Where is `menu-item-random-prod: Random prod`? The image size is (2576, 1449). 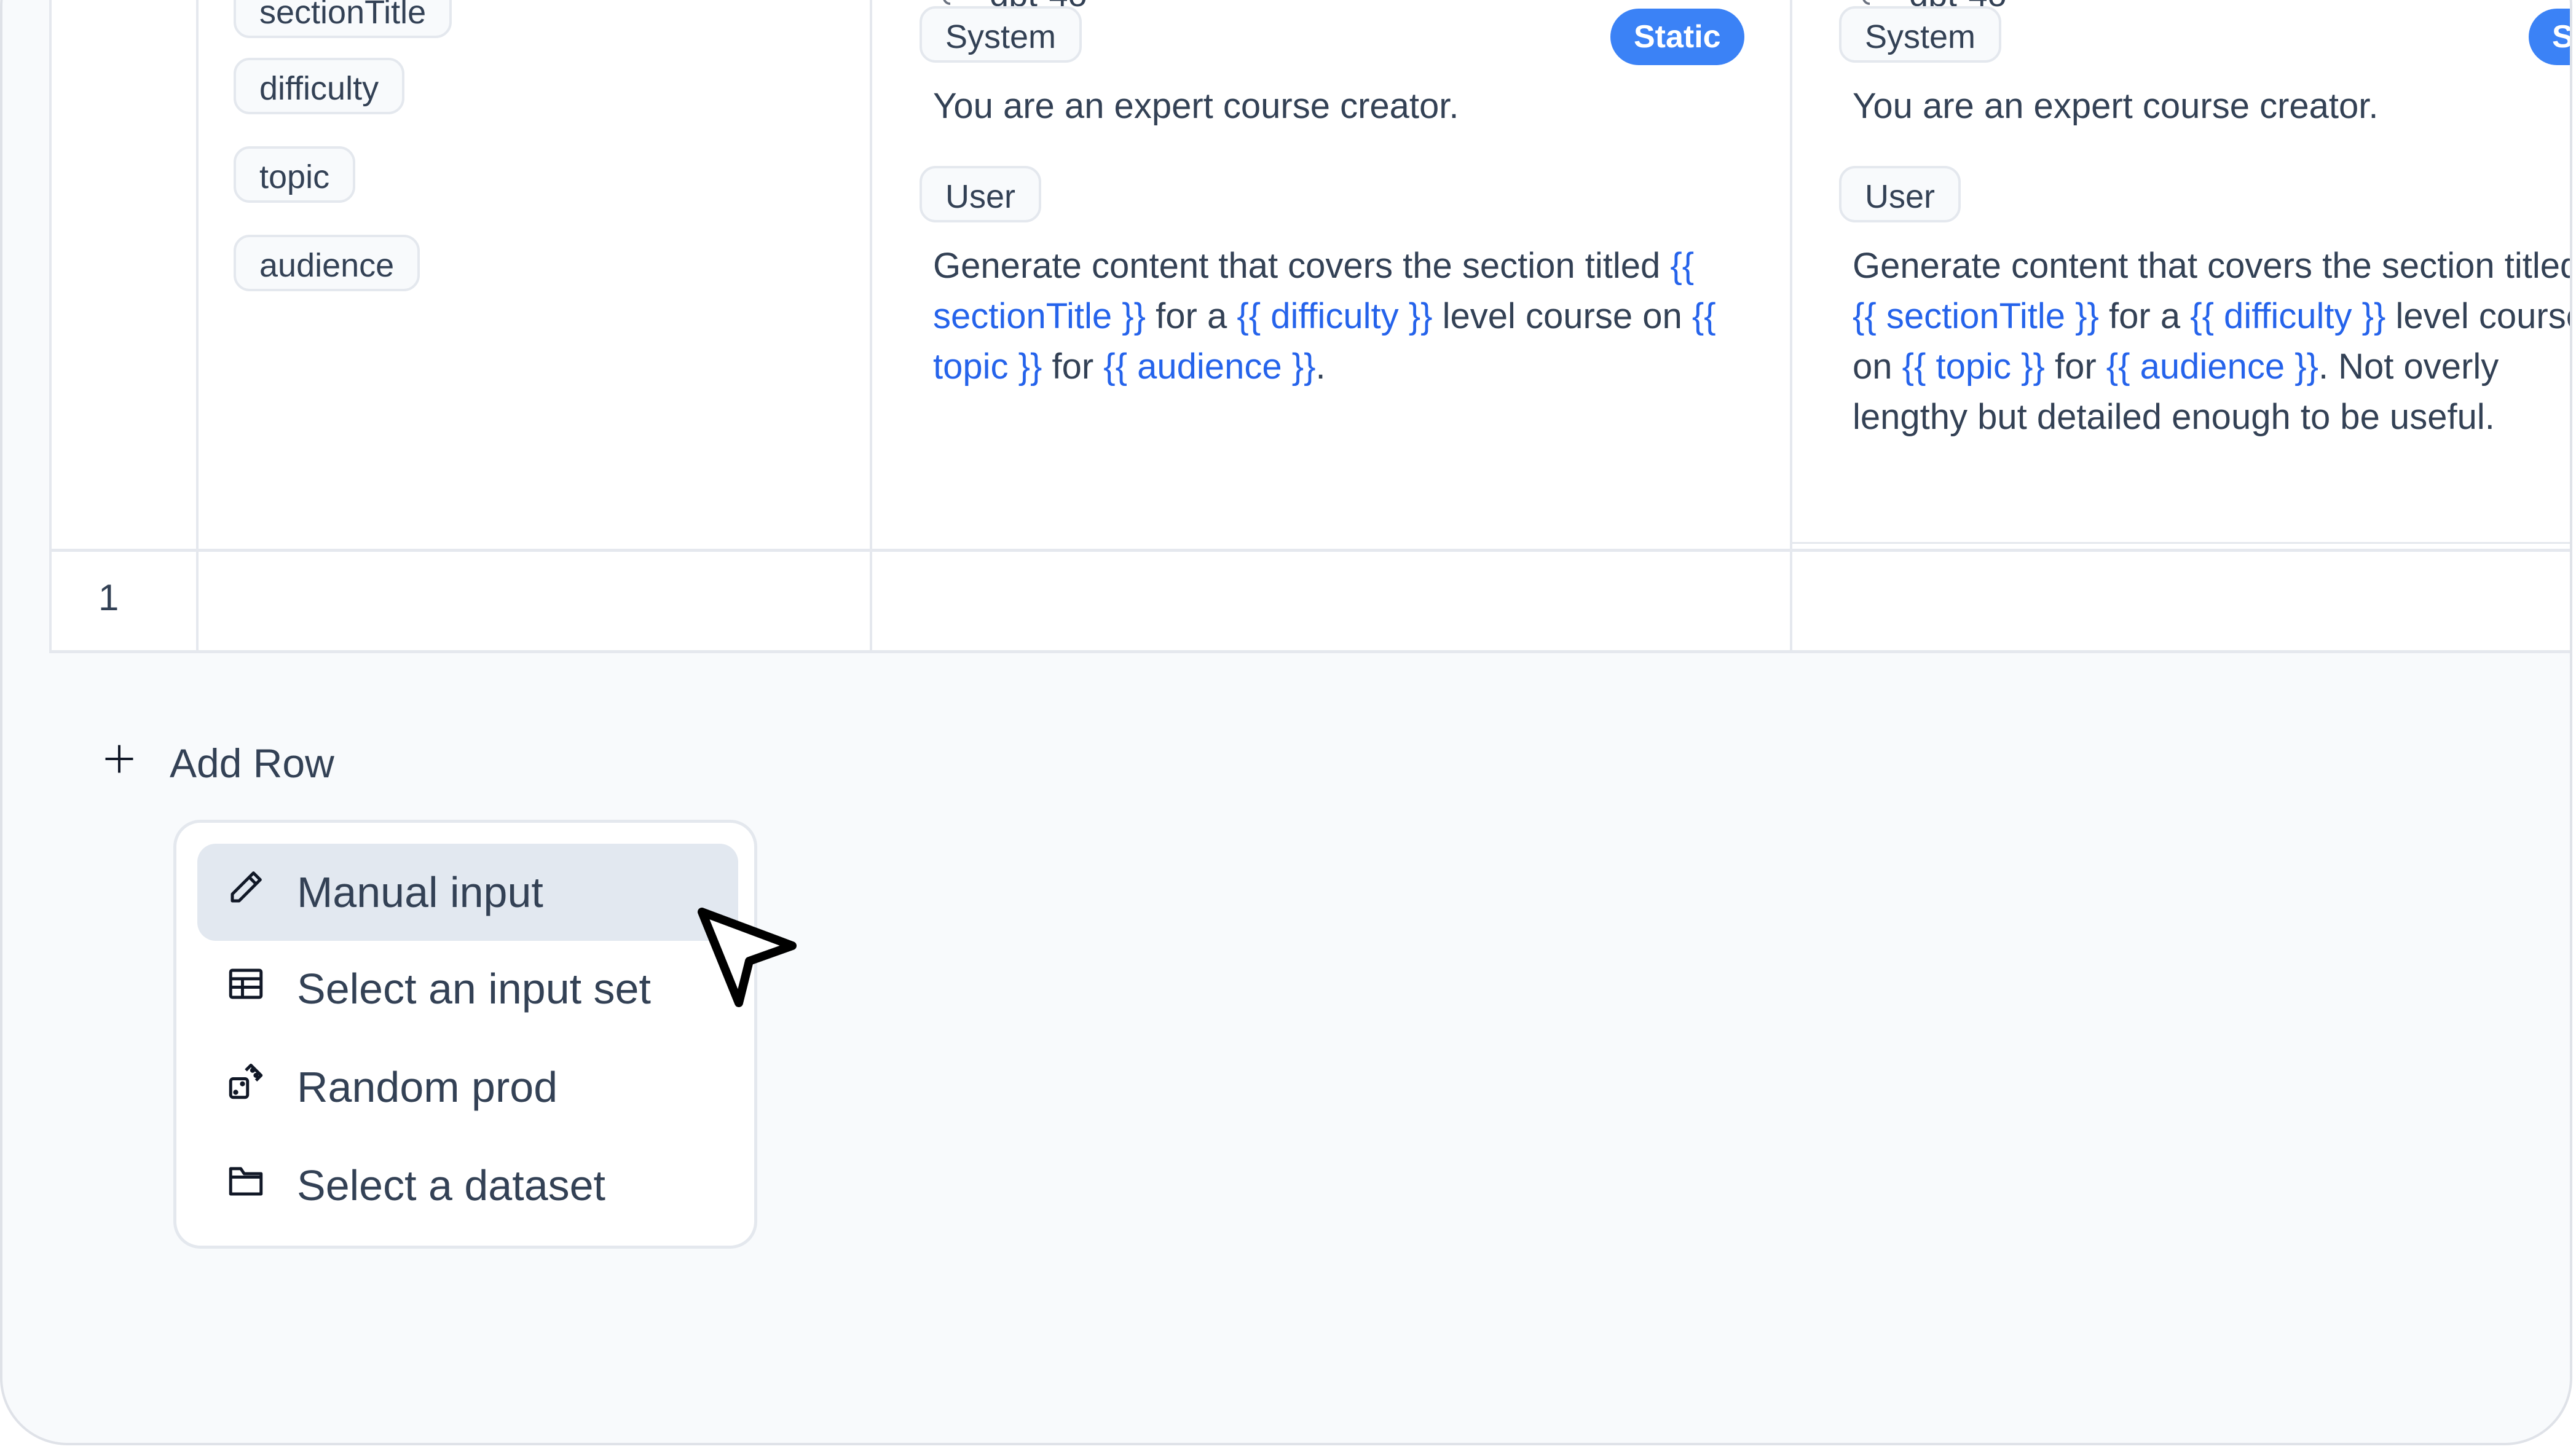 menu-item-random-prod: Random prod is located at coordinates (468, 1087).